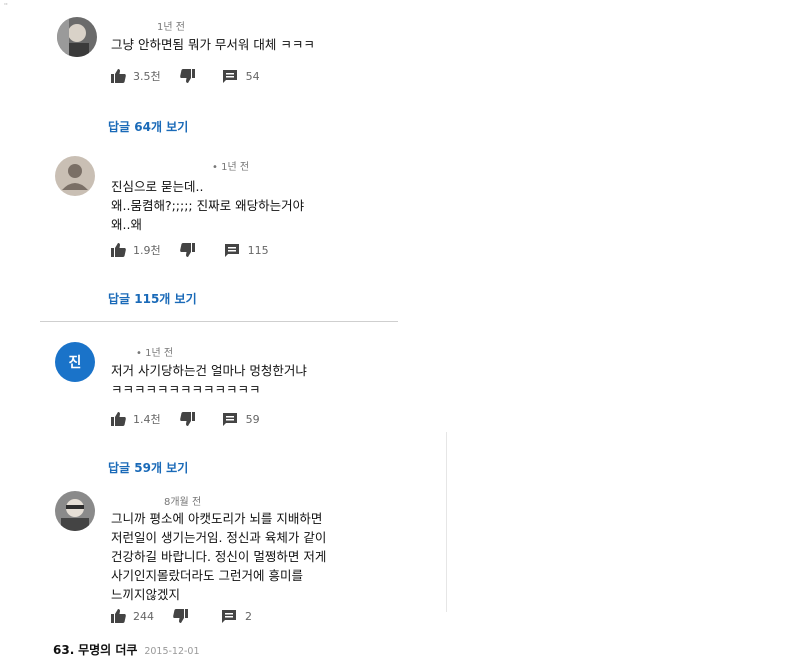 Image resolution: width=800 pixels, height=658 pixels. I want to click on comment-line: 왜..뭄켬해?;;;;; 진짜로 왜당하는거야, so click(208, 205).